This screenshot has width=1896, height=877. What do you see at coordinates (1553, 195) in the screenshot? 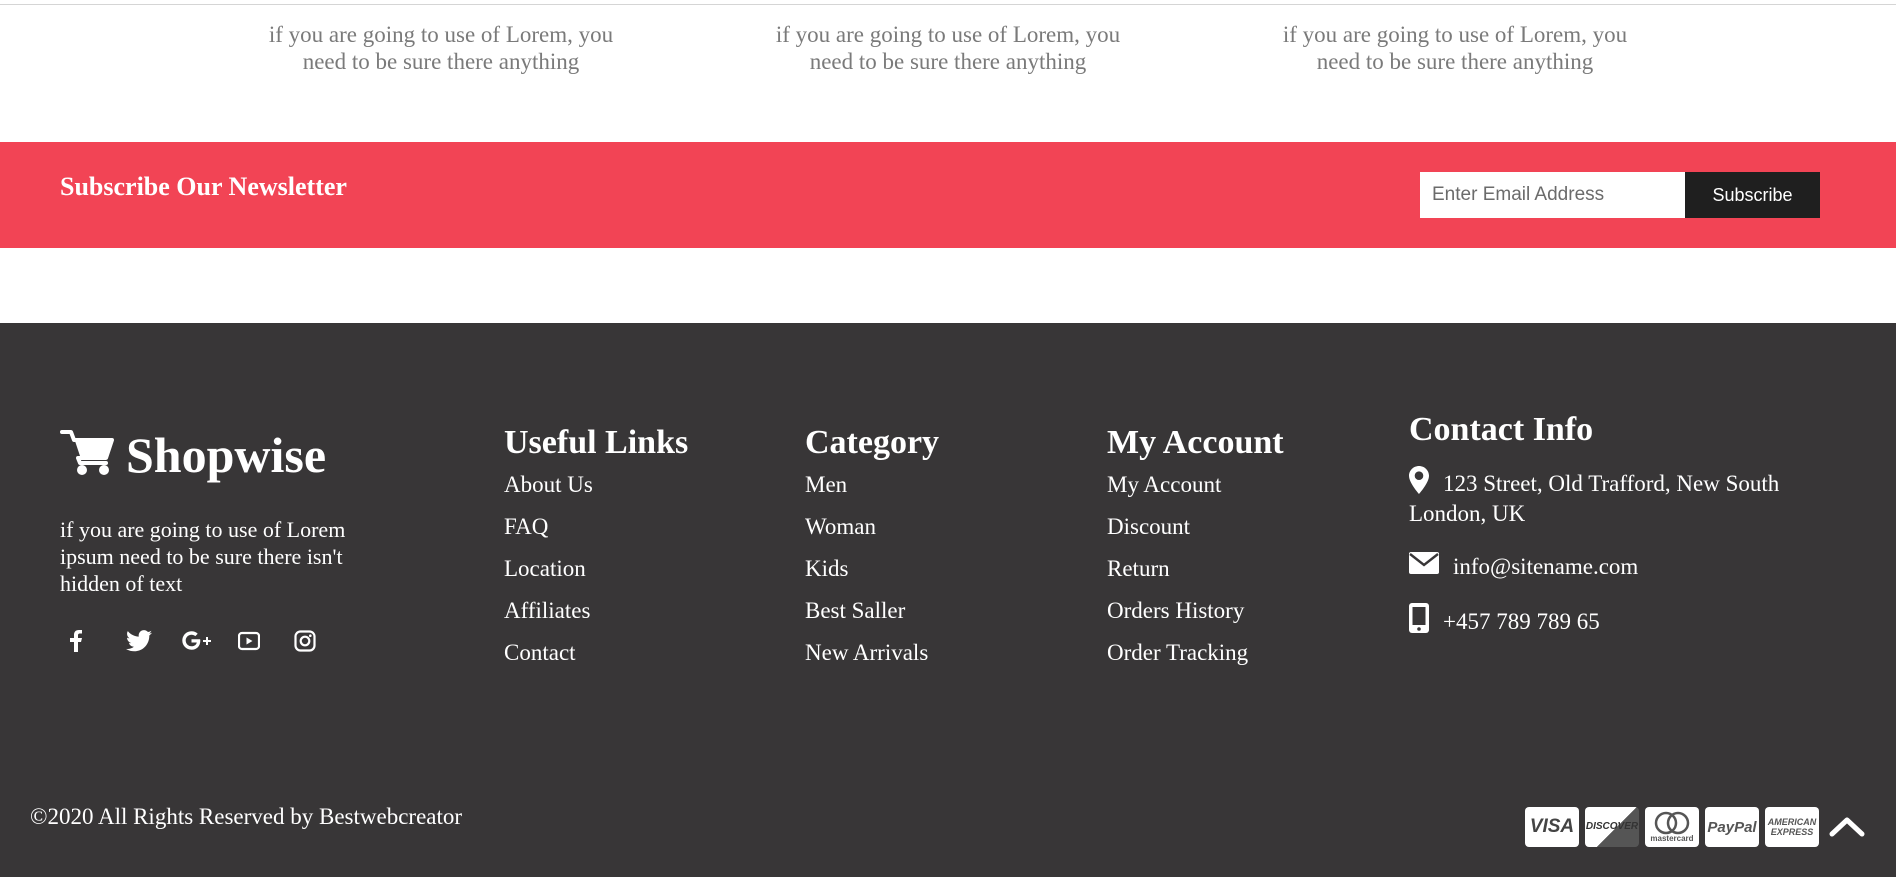
I see `email-input` at bounding box center [1553, 195].